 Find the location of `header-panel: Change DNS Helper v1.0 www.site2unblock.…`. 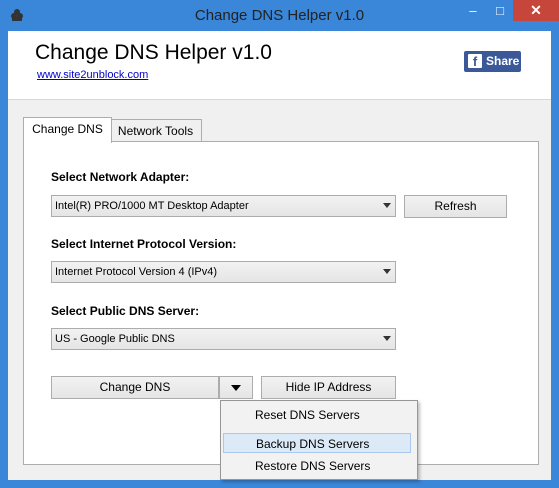

header-panel: Change DNS Helper v1.0 www.site2unblock.… is located at coordinates (279, 65).